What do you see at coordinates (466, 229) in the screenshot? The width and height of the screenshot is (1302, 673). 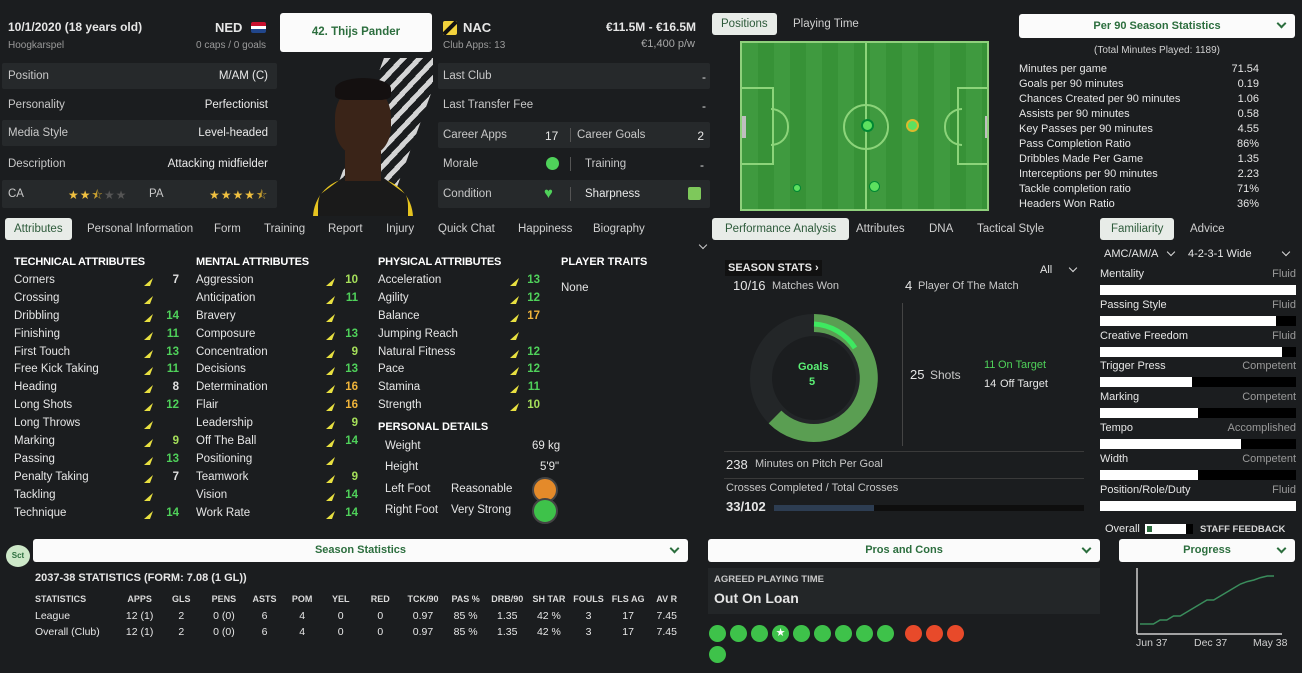 I see `tab-quick-chat: Quick Chat` at bounding box center [466, 229].